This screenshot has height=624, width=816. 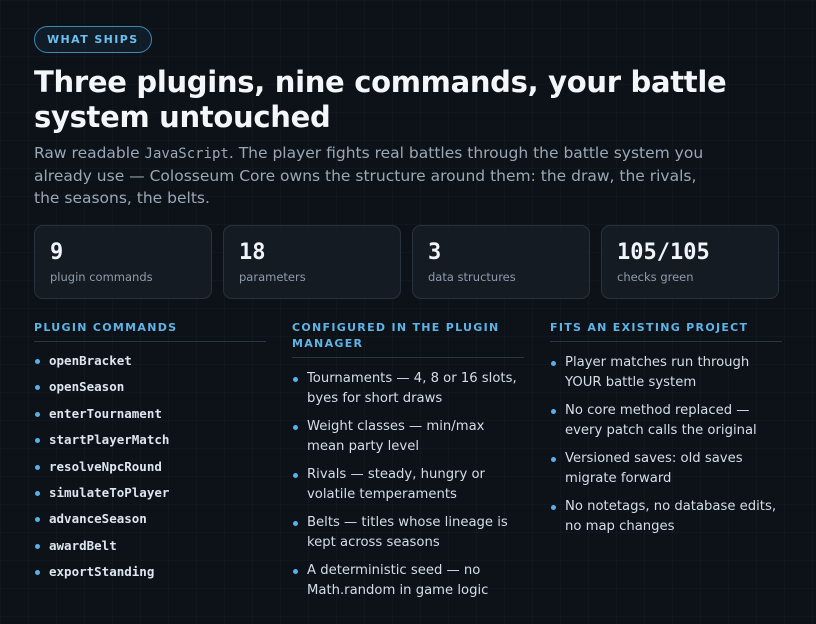 I want to click on command-name: simulateToPlayer, so click(x=109, y=492).